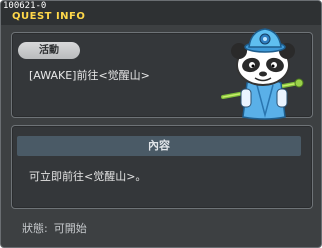 Image resolution: width=322 pixels, height=248 pixels. What do you see at coordinates (159, 146) in the screenshot?
I see `content-section-header: 內容` at bounding box center [159, 146].